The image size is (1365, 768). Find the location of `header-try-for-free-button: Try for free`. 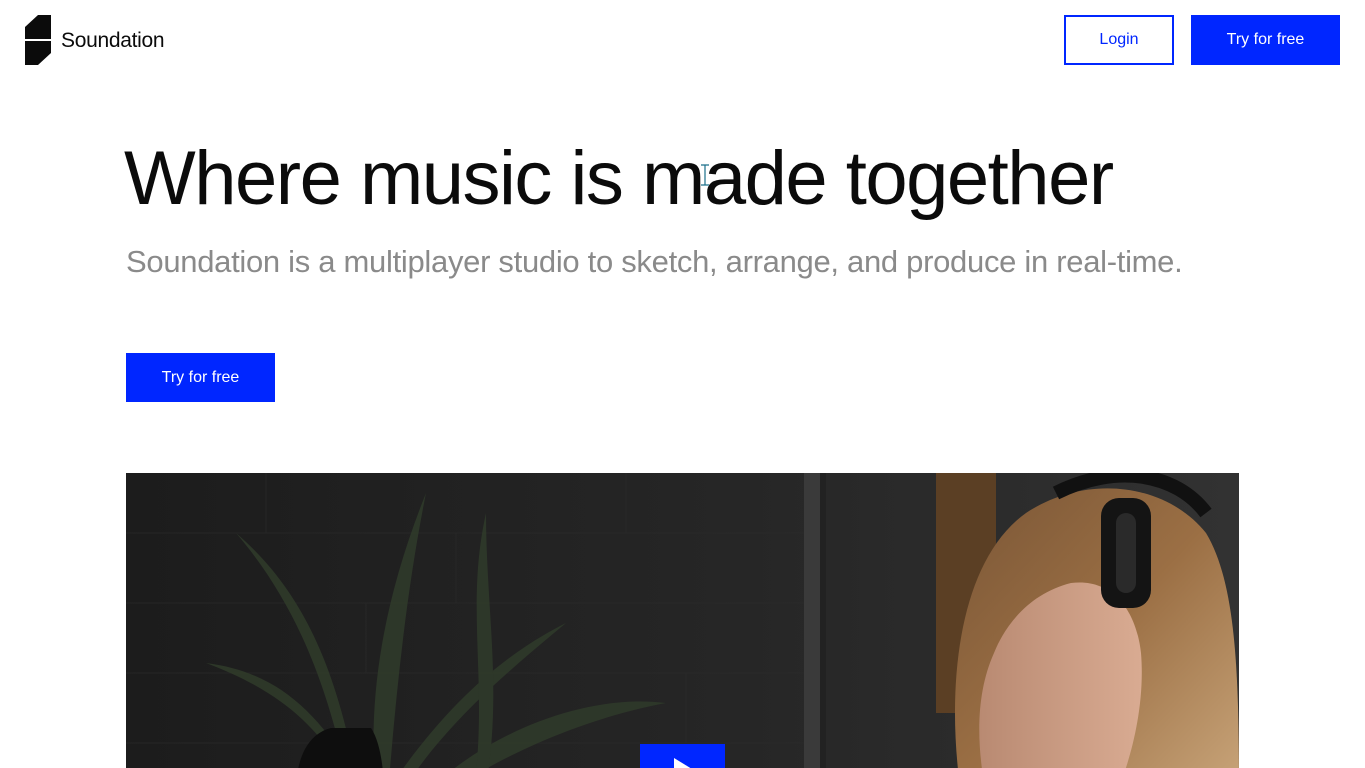

header-try-for-free-button: Try for free is located at coordinates (1265, 40).